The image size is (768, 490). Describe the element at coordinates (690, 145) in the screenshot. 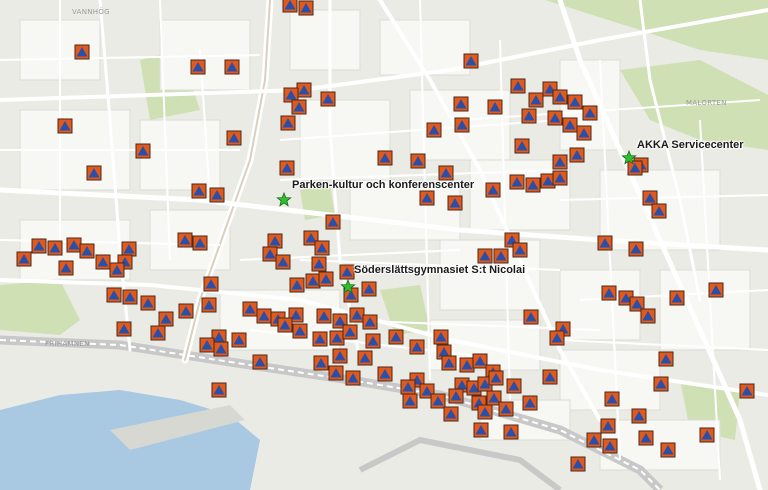

I see `poi-label-akka: AKKA Servicecenter` at that location.